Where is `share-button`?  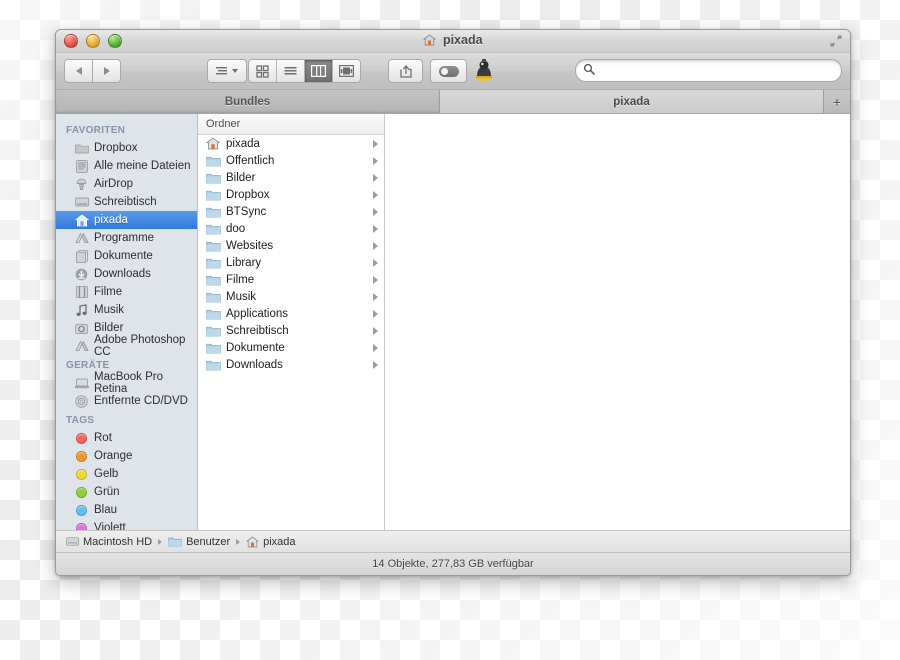 share-button is located at coordinates (405, 71).